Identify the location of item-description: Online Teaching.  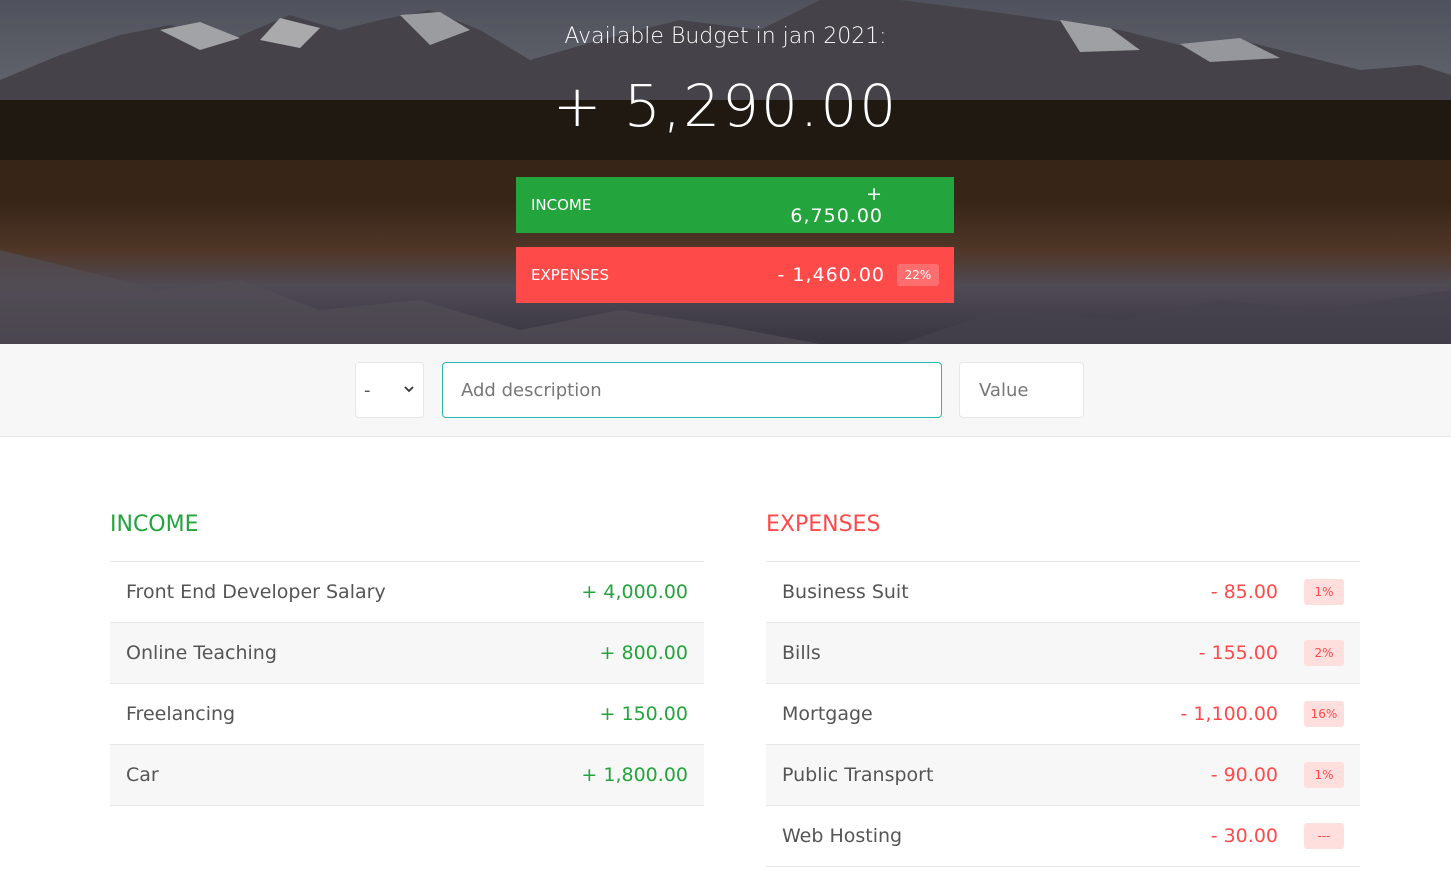
(201, 653).